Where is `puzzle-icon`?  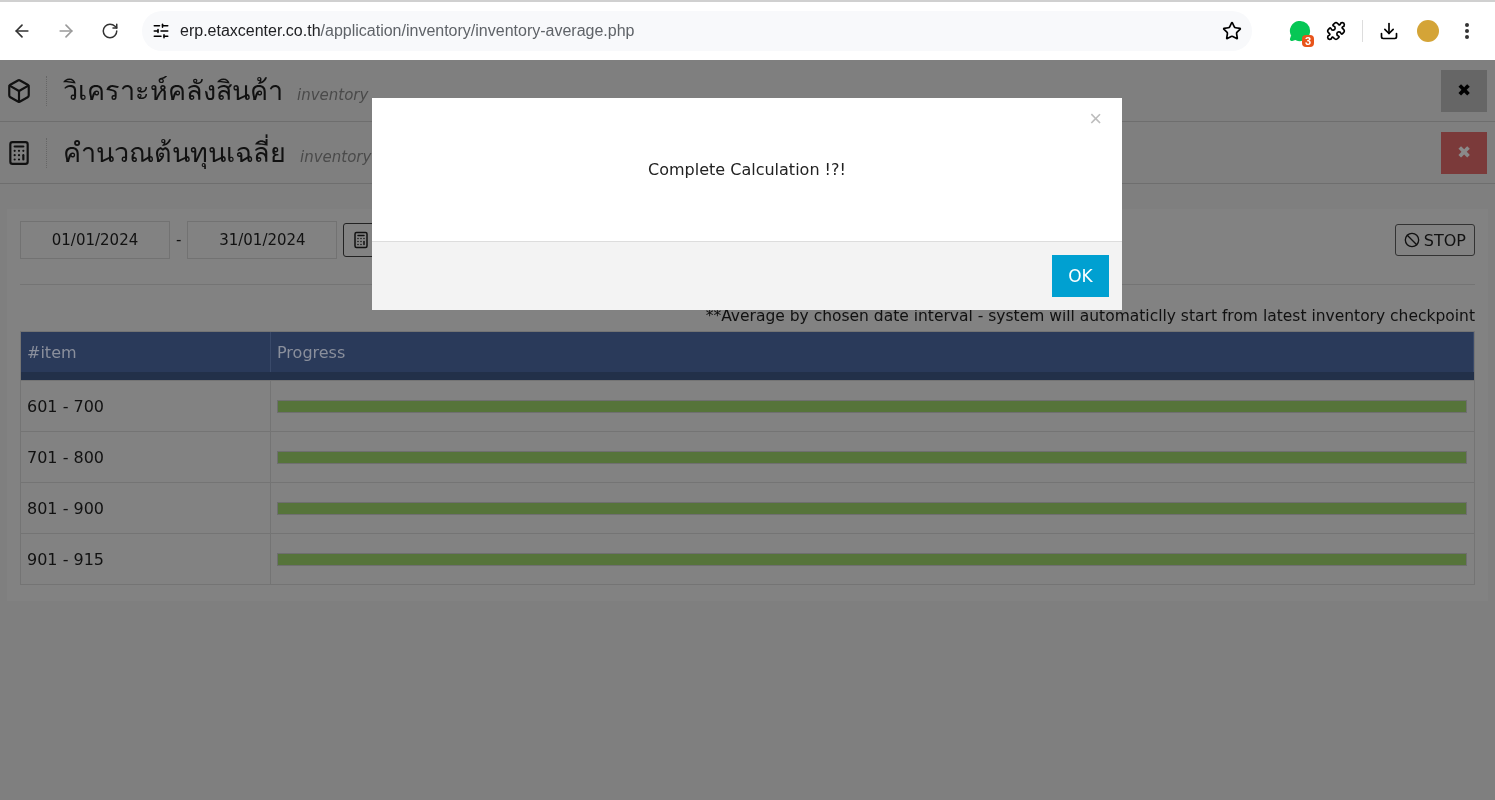 puzzle-icon is located at coordinates (1336, 31).